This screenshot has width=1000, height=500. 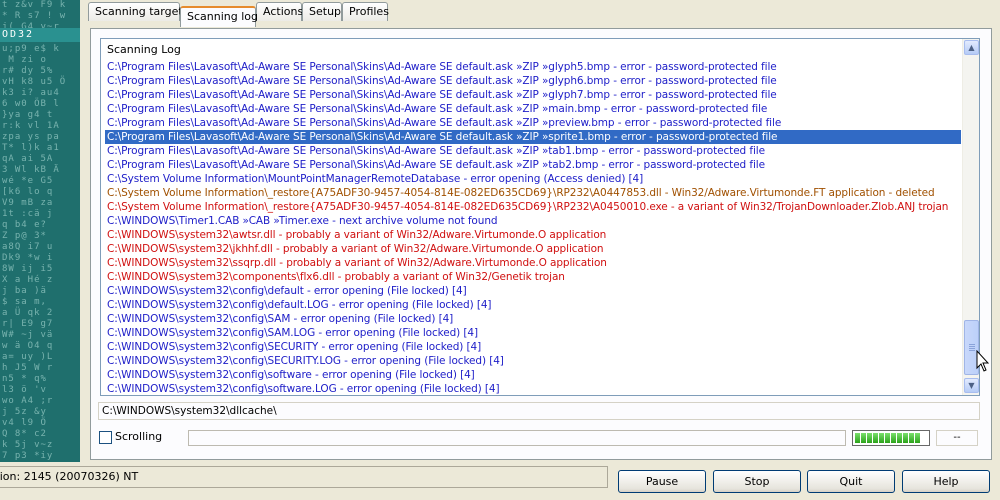 What do you see at coordinates (946, 481) in the screenshot?
I see `help-button: Help` at bounding box center [946, 481].